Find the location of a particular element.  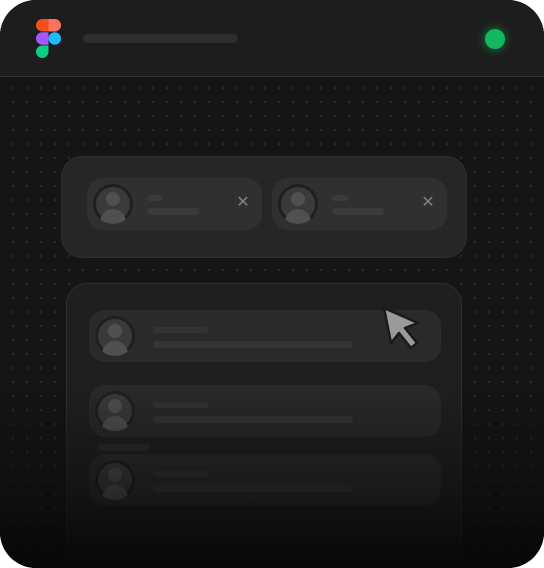

status-indicator-dot is located at coordinates (495, 39).